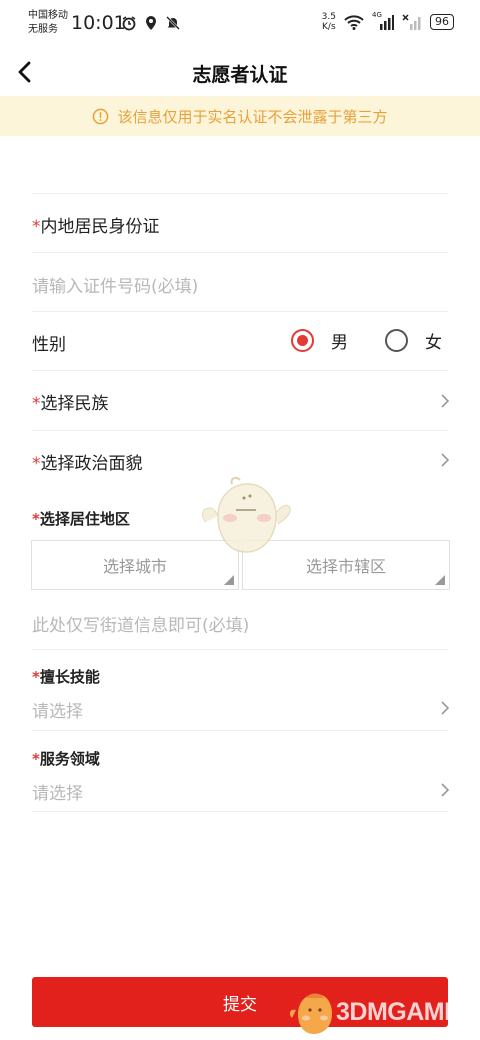 The width and height of the screenshot is (480, 1040). What do you see at coordinates (398, 1012) in the screenshot?
I see `watermark-text: 3DMGAME` at bounding box center [398, 1012].